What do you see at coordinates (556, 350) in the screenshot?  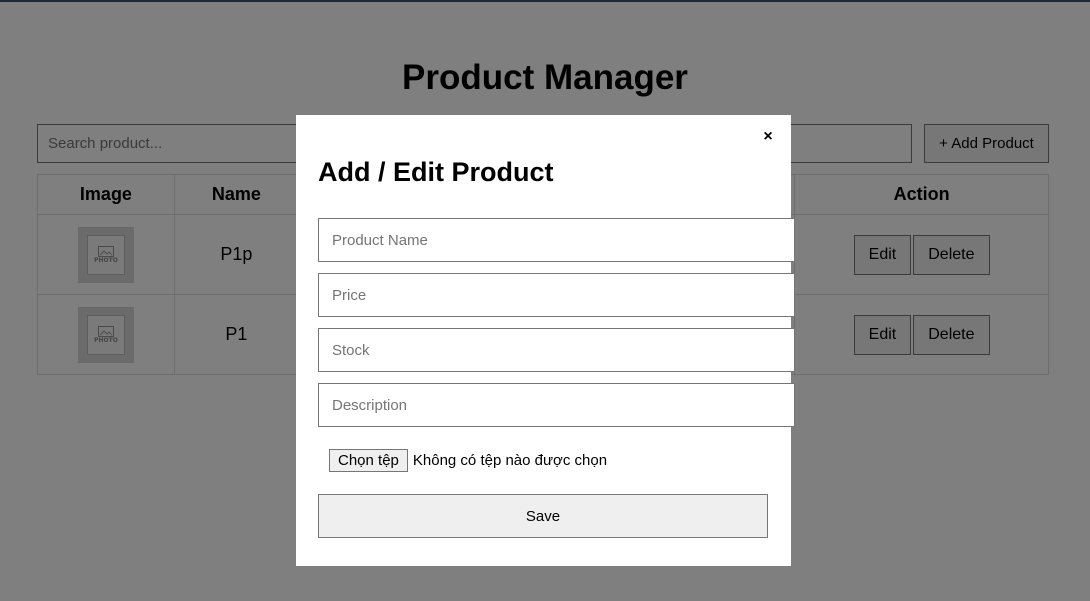 I see `stock-input` at bounding box center [556, 350].